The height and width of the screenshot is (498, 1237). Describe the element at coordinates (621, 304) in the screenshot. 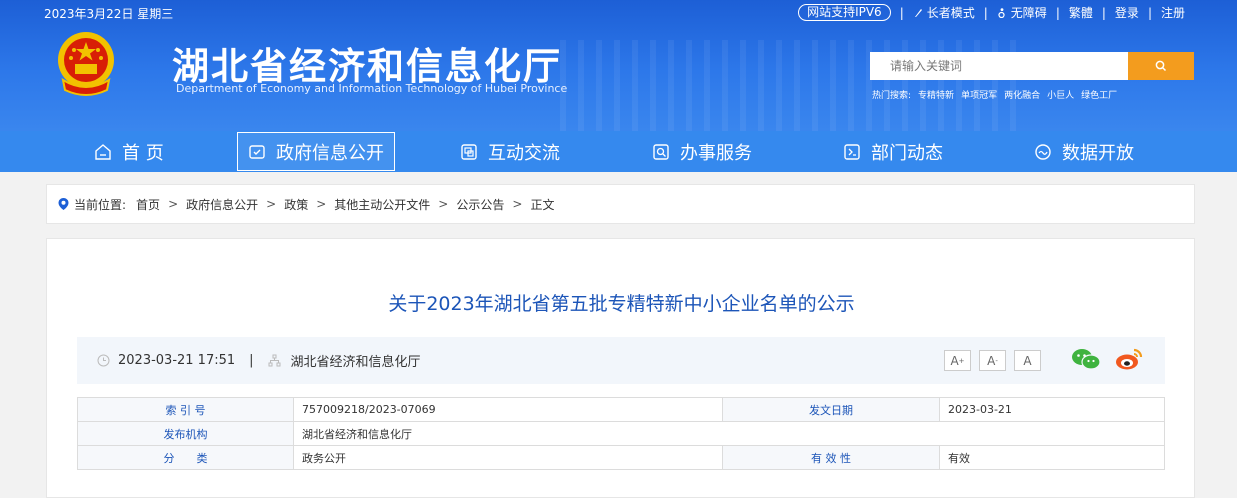

I see `article-title: 关于2023年湖北省第五批专精特新中小企业名单的公示` at that location.